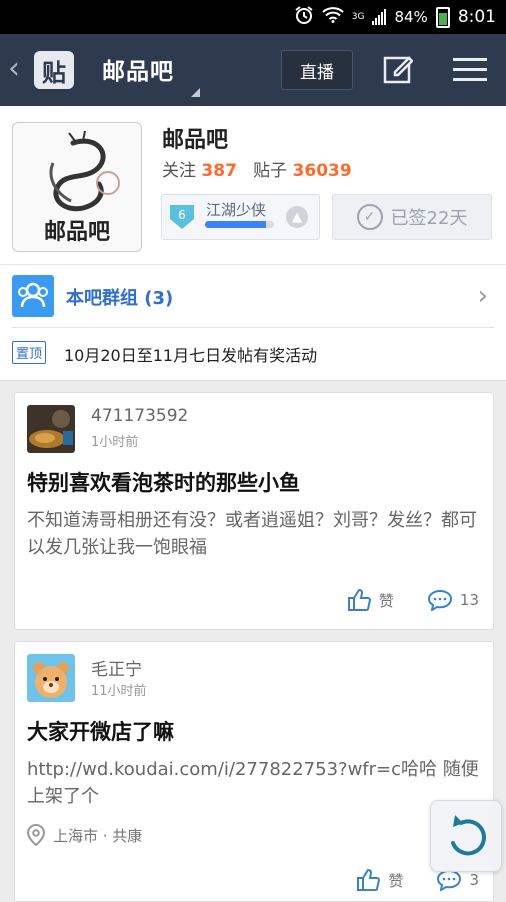 Image resolution: width=506 pixels, height=902 pixels. I want to click on post-actions: 赞 13, so click(400, 600).